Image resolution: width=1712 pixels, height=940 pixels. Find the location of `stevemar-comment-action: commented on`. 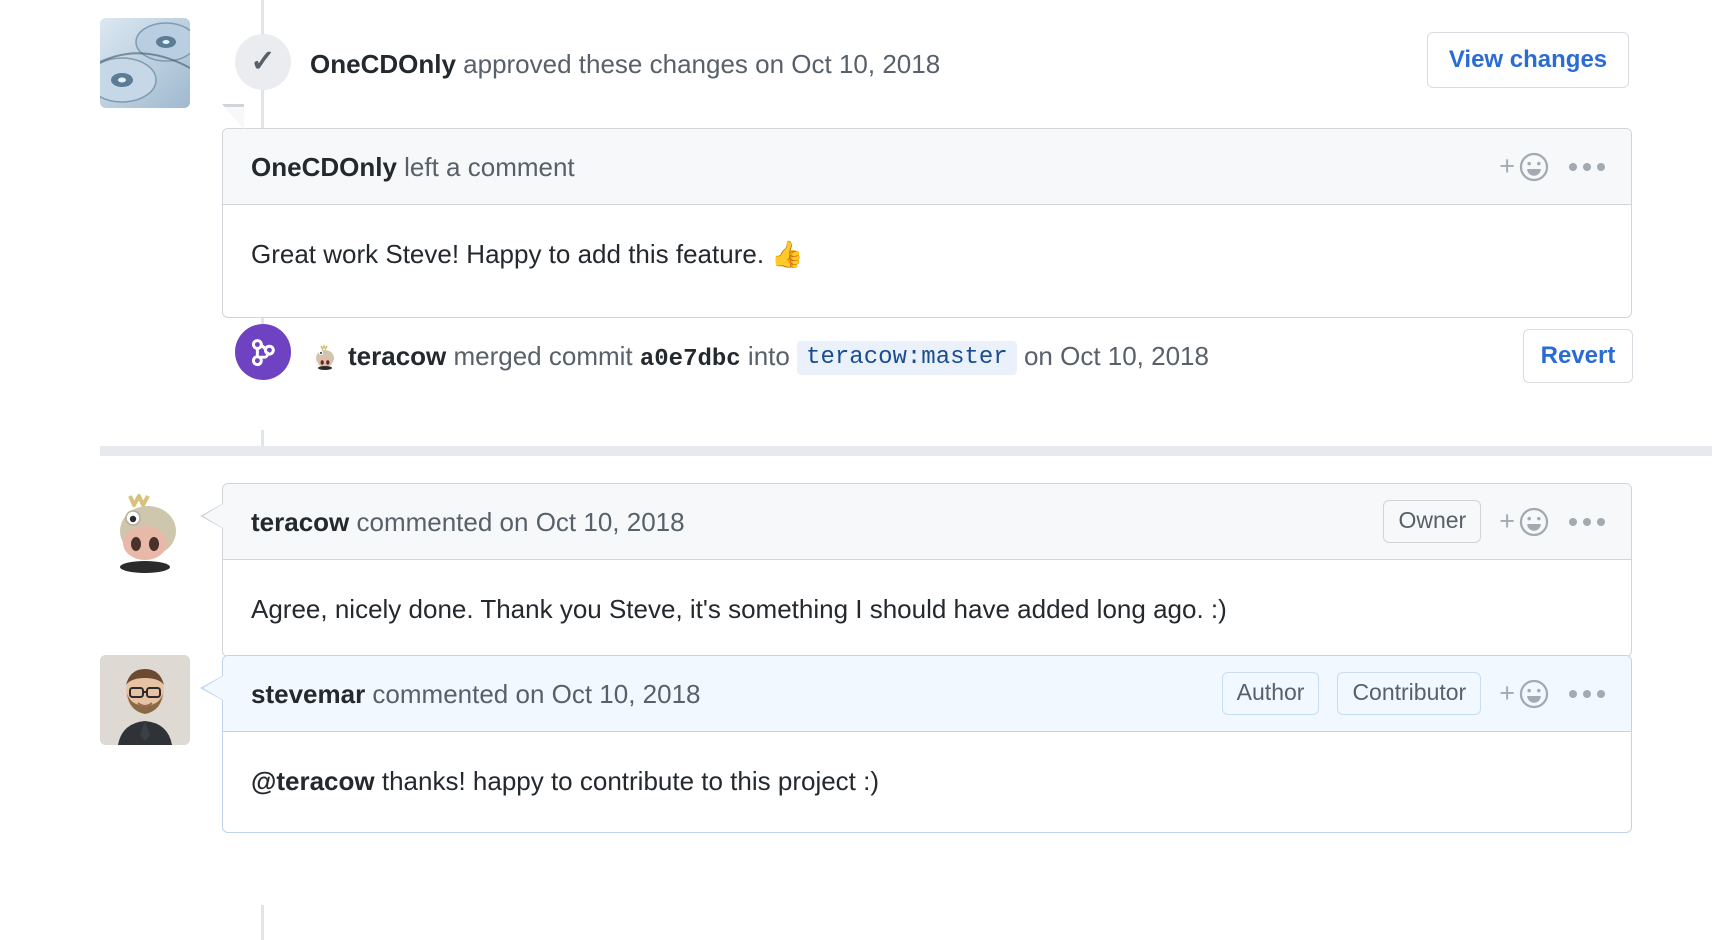

stevemar-comment-action: commented on is located at coordinates (458, 693).